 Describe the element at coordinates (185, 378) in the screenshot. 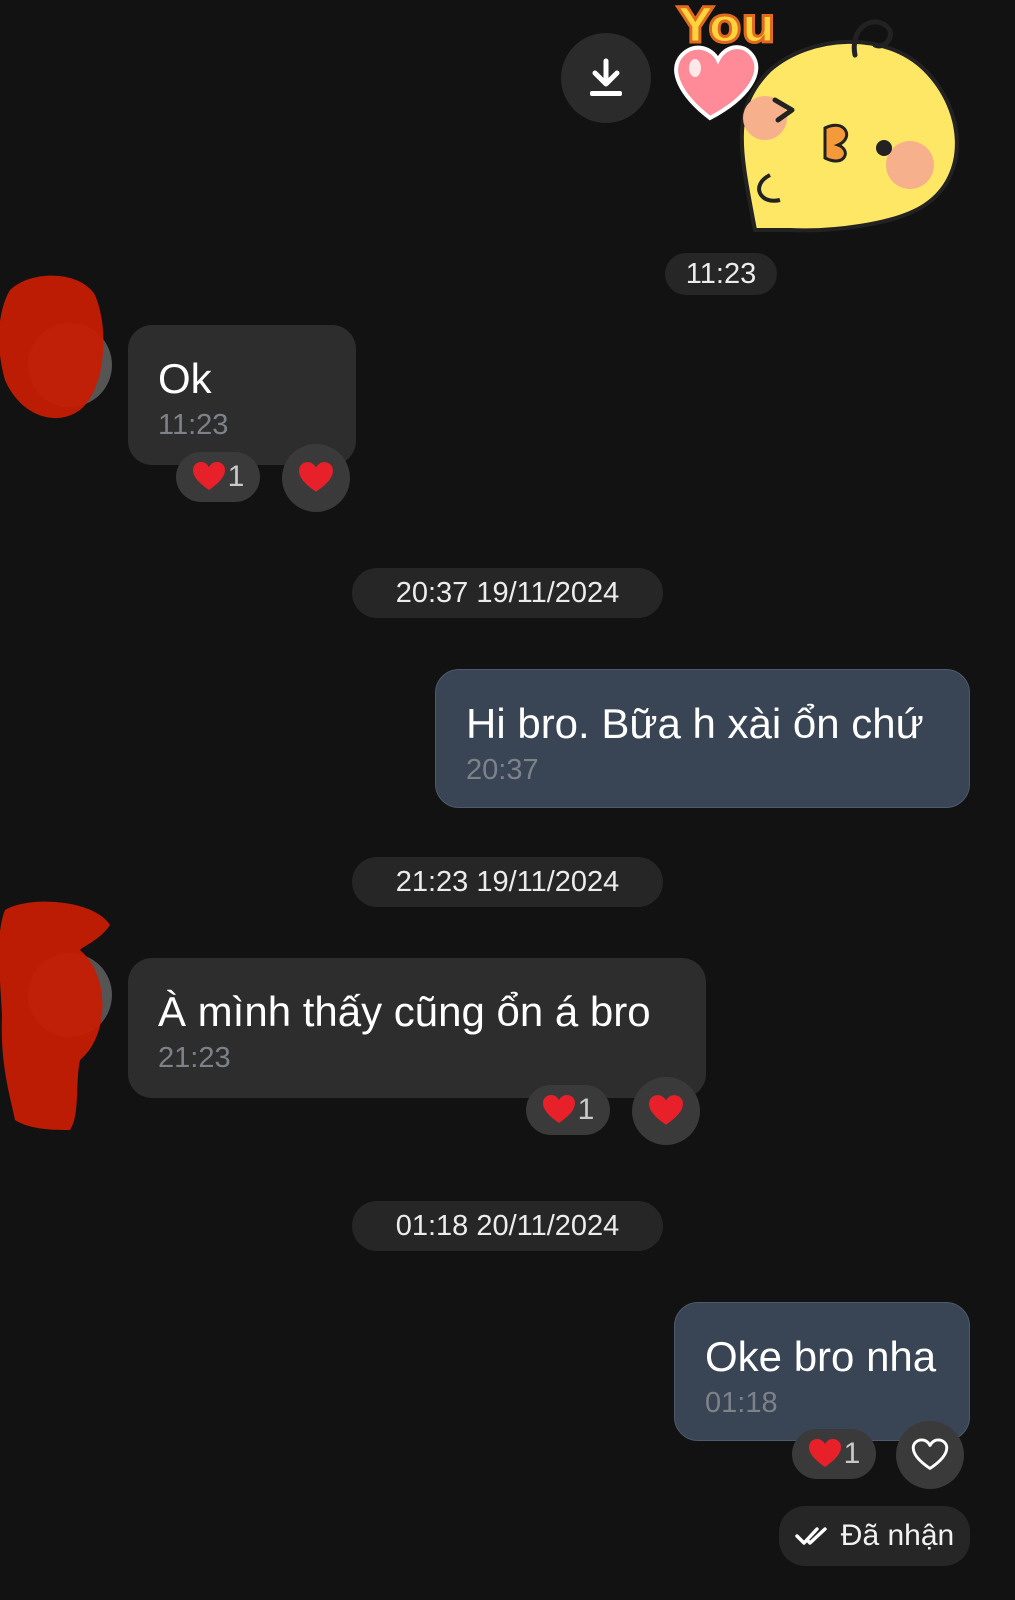

I see `message-text: Ok` at that location.